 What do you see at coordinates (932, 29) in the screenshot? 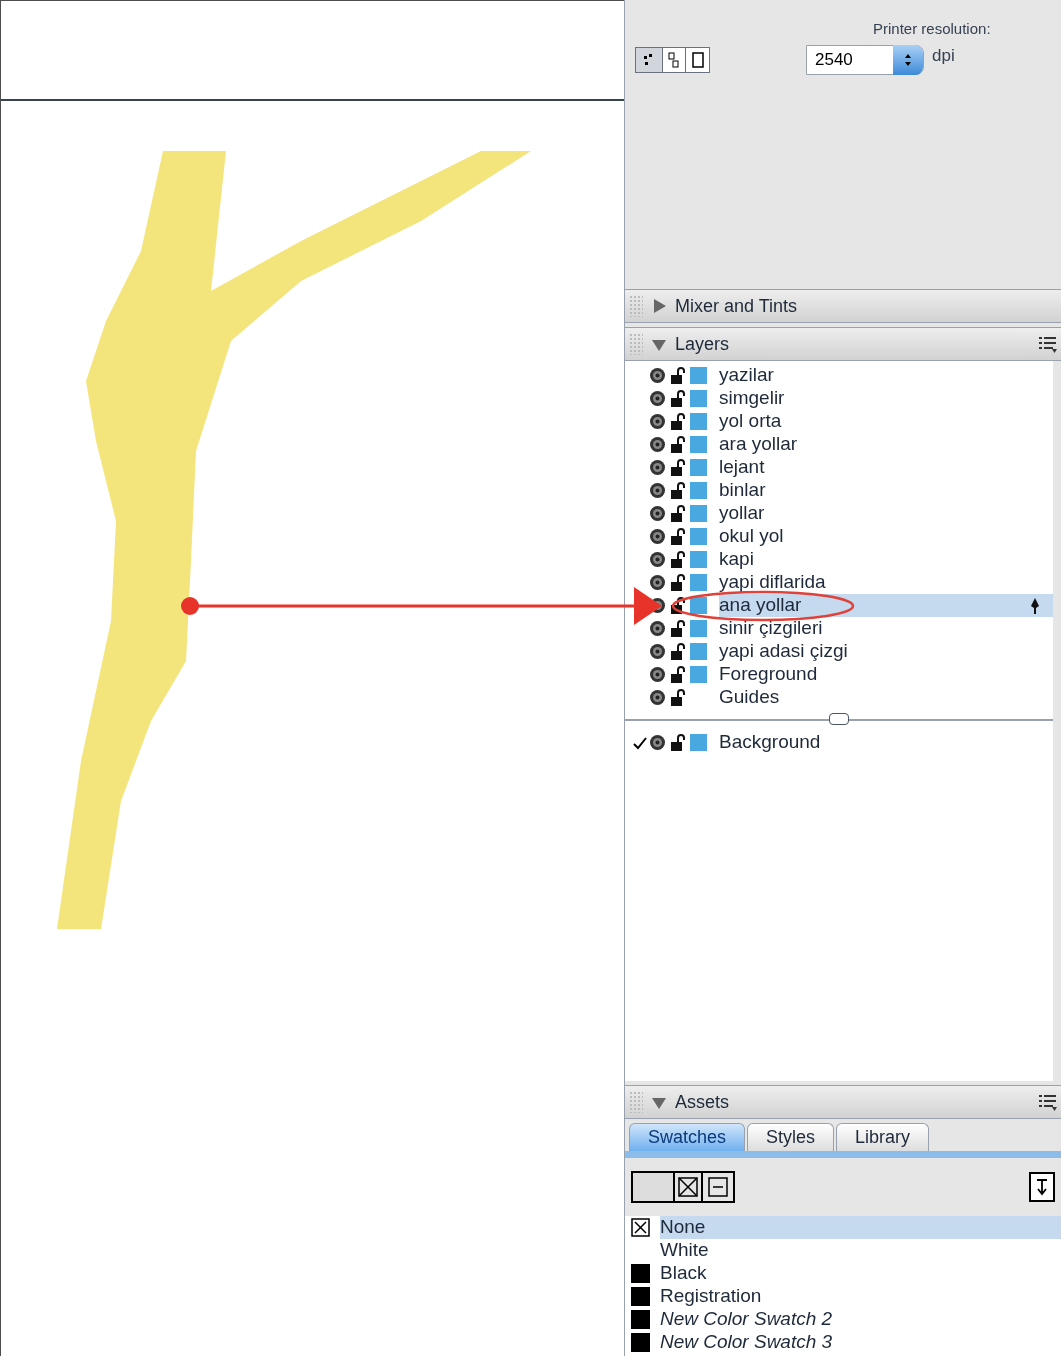
I see `field-label: Printer resolution:` at bounding box center [932, 29].